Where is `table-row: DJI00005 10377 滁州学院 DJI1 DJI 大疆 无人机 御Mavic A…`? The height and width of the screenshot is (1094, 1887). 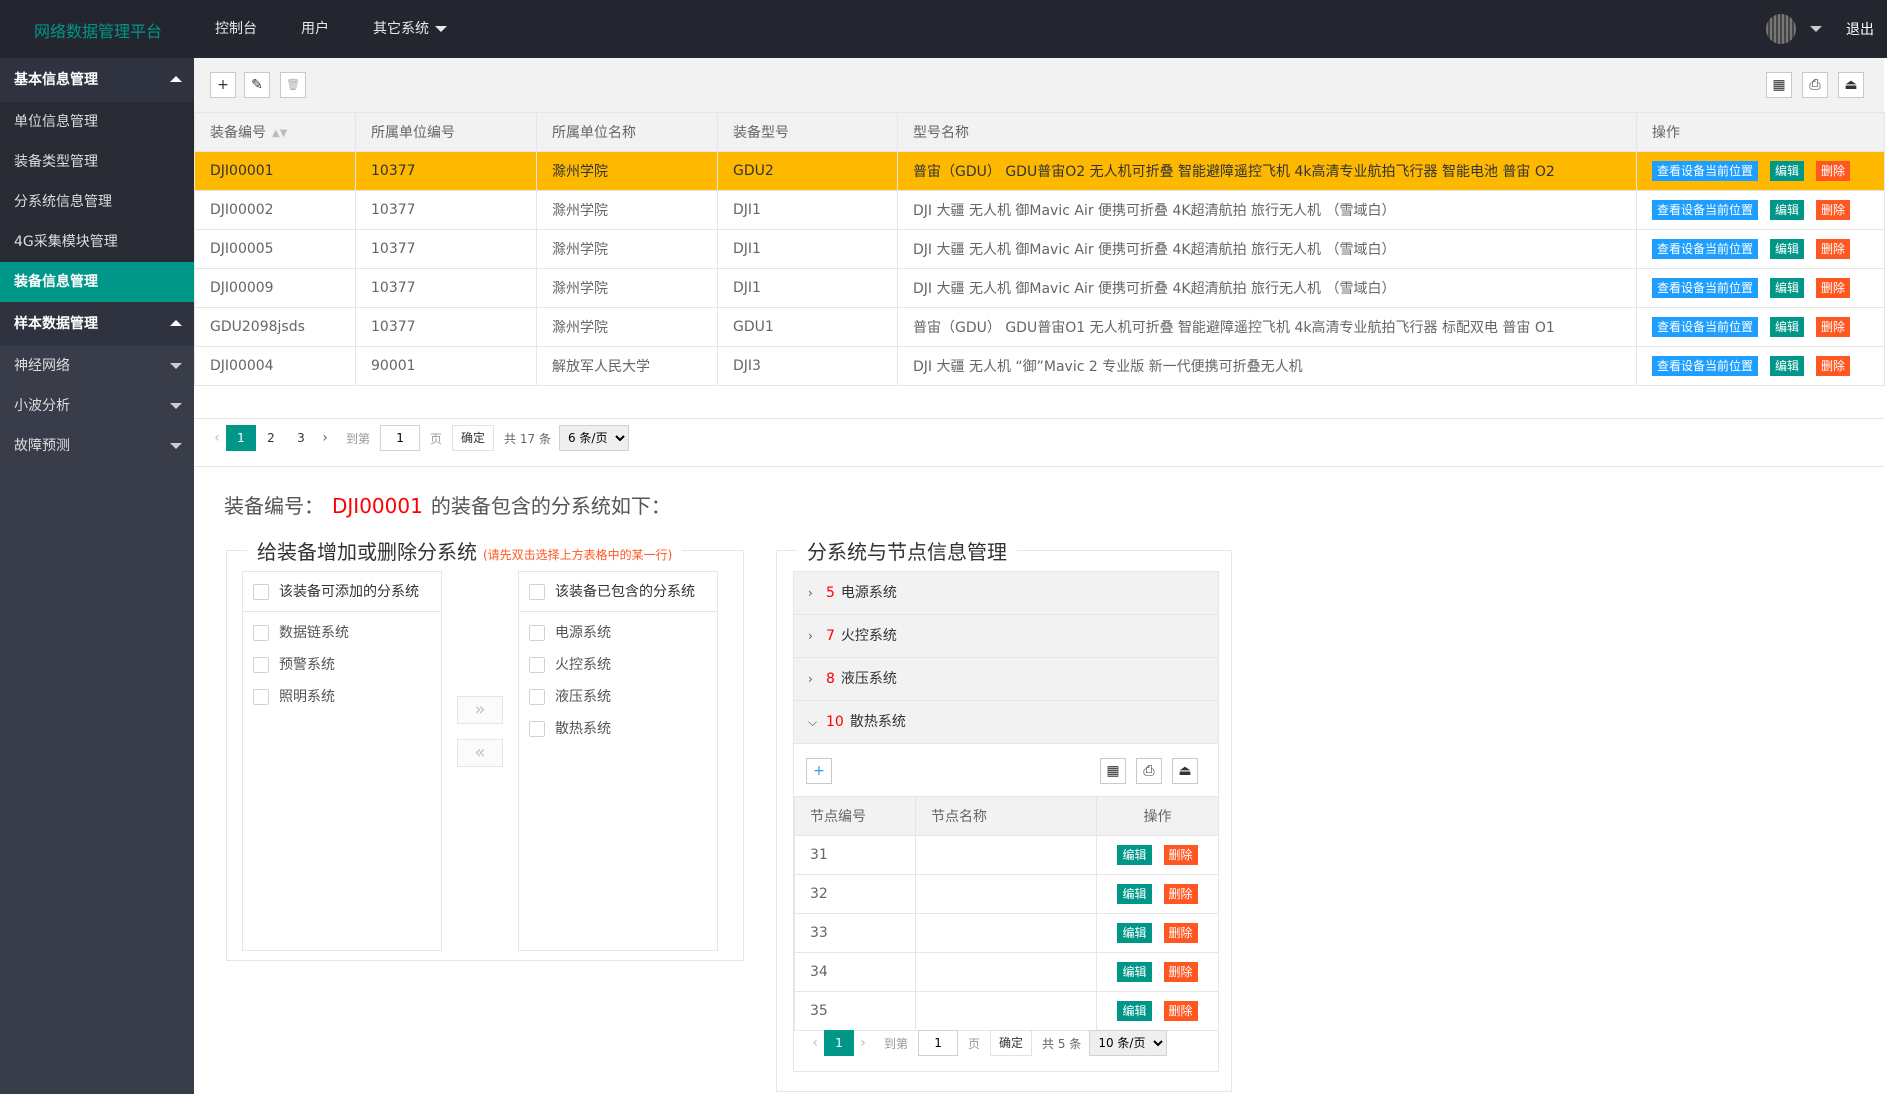
table-row: DJI00005 10377 滁州学院 DJI1 DJI 大疆 无人机 御Mavic A… is located at coordinates (1039, 249).